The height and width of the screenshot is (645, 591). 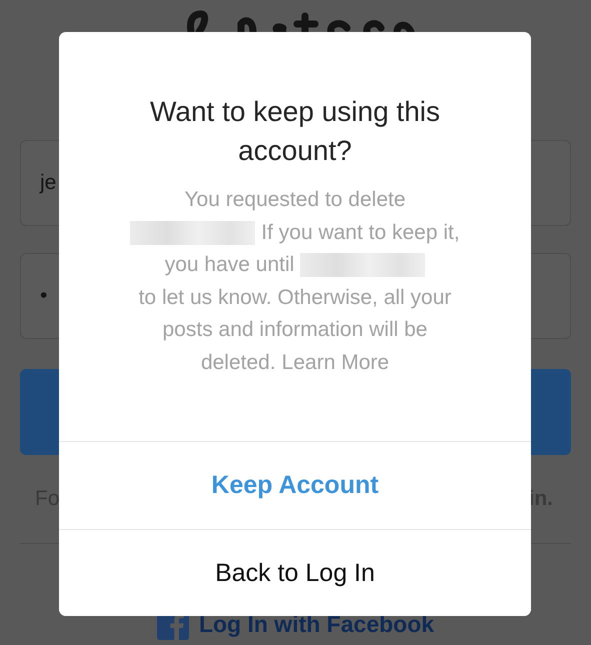 What do you see at coordinates (295, 330) in the screenshot?
I see `message-text: posts and information will be` at bounding box center [295, 330].